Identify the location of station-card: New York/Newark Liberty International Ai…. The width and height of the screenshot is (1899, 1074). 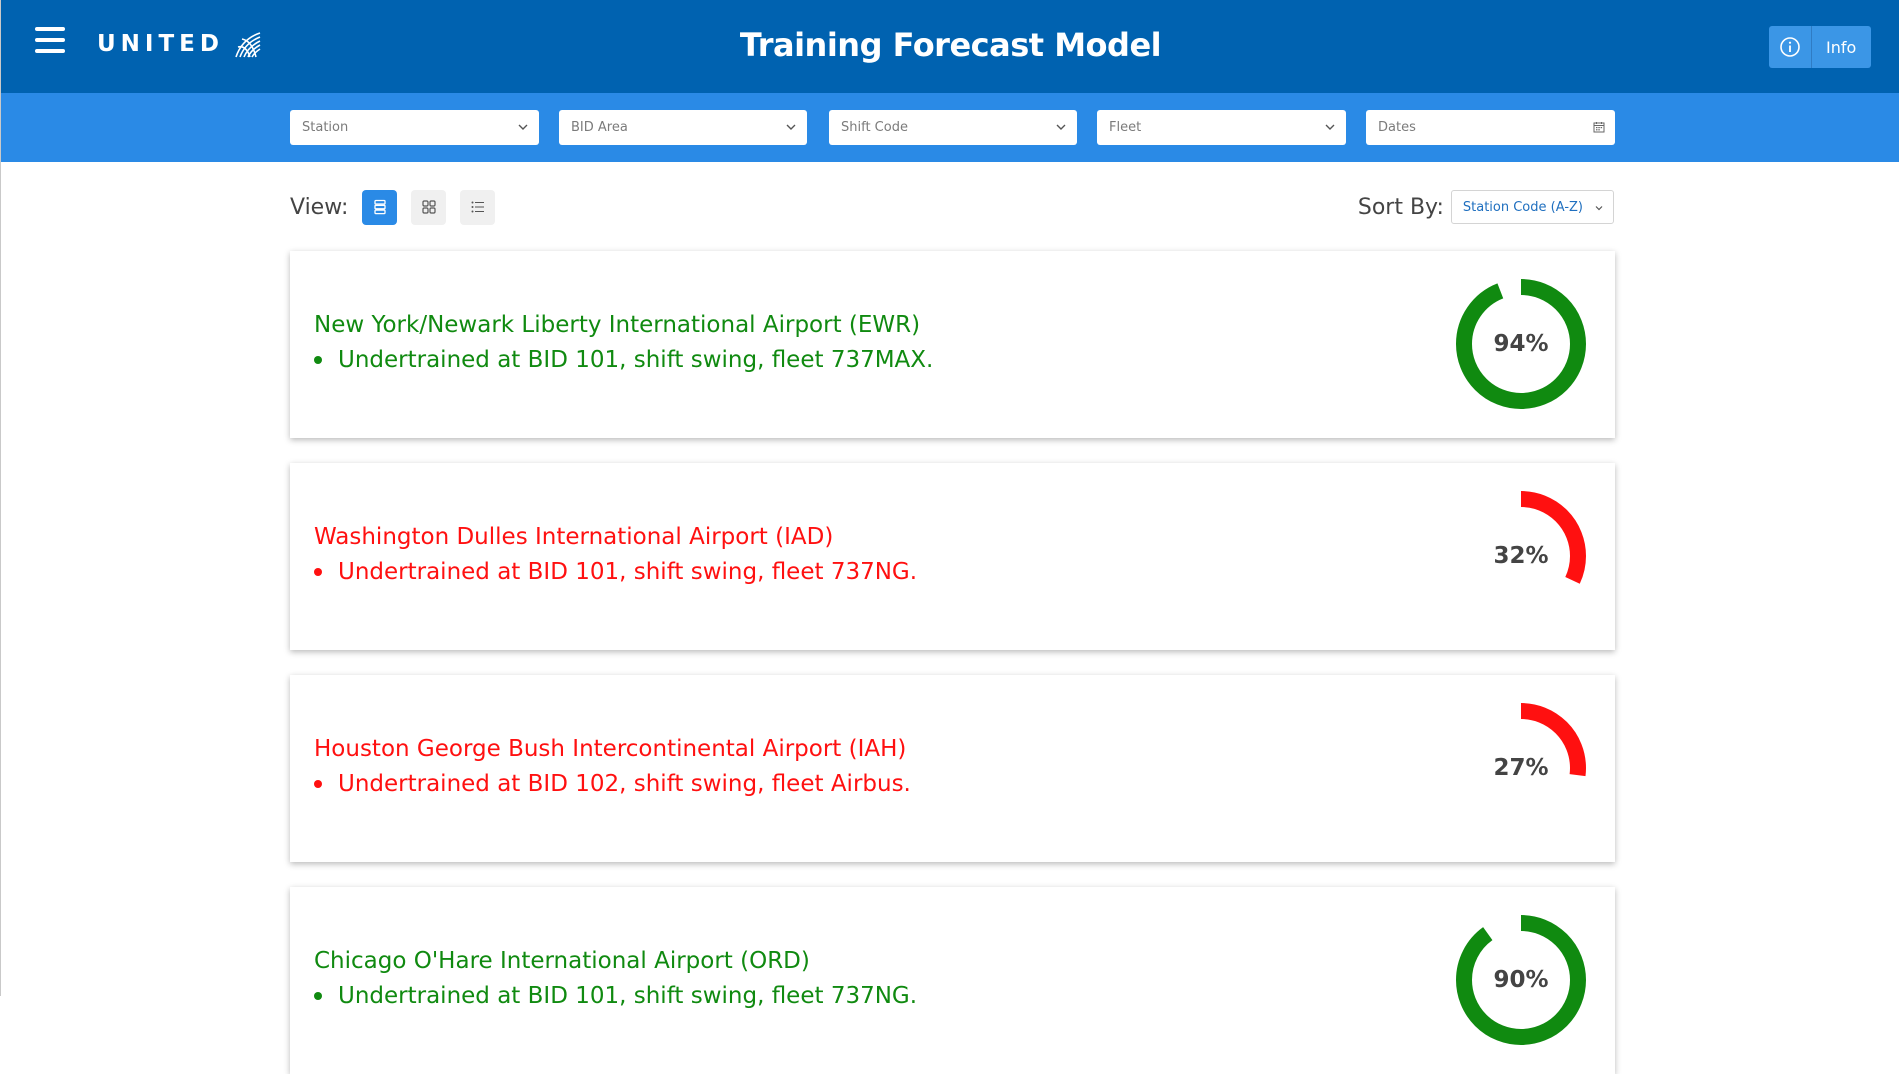
(952, 344).